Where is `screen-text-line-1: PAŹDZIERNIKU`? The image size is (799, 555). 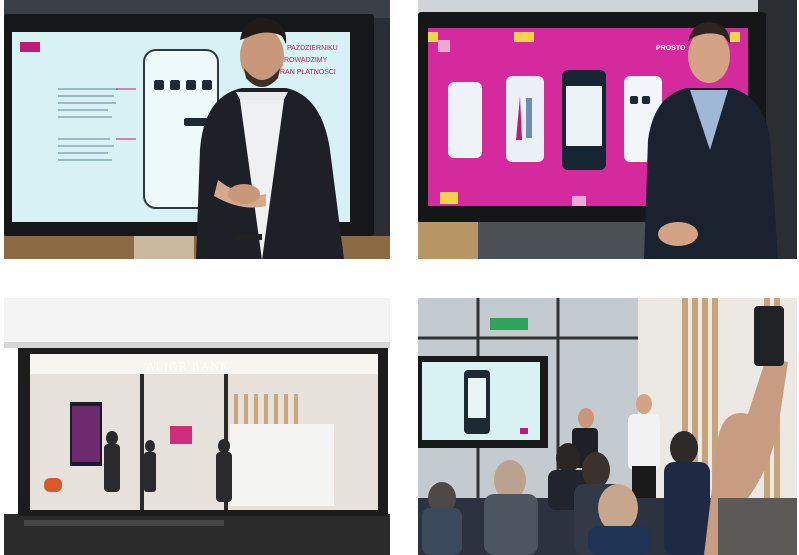 screen-text-line-1: PAŹDZIERNIKU is located at coordinates (312, 47).